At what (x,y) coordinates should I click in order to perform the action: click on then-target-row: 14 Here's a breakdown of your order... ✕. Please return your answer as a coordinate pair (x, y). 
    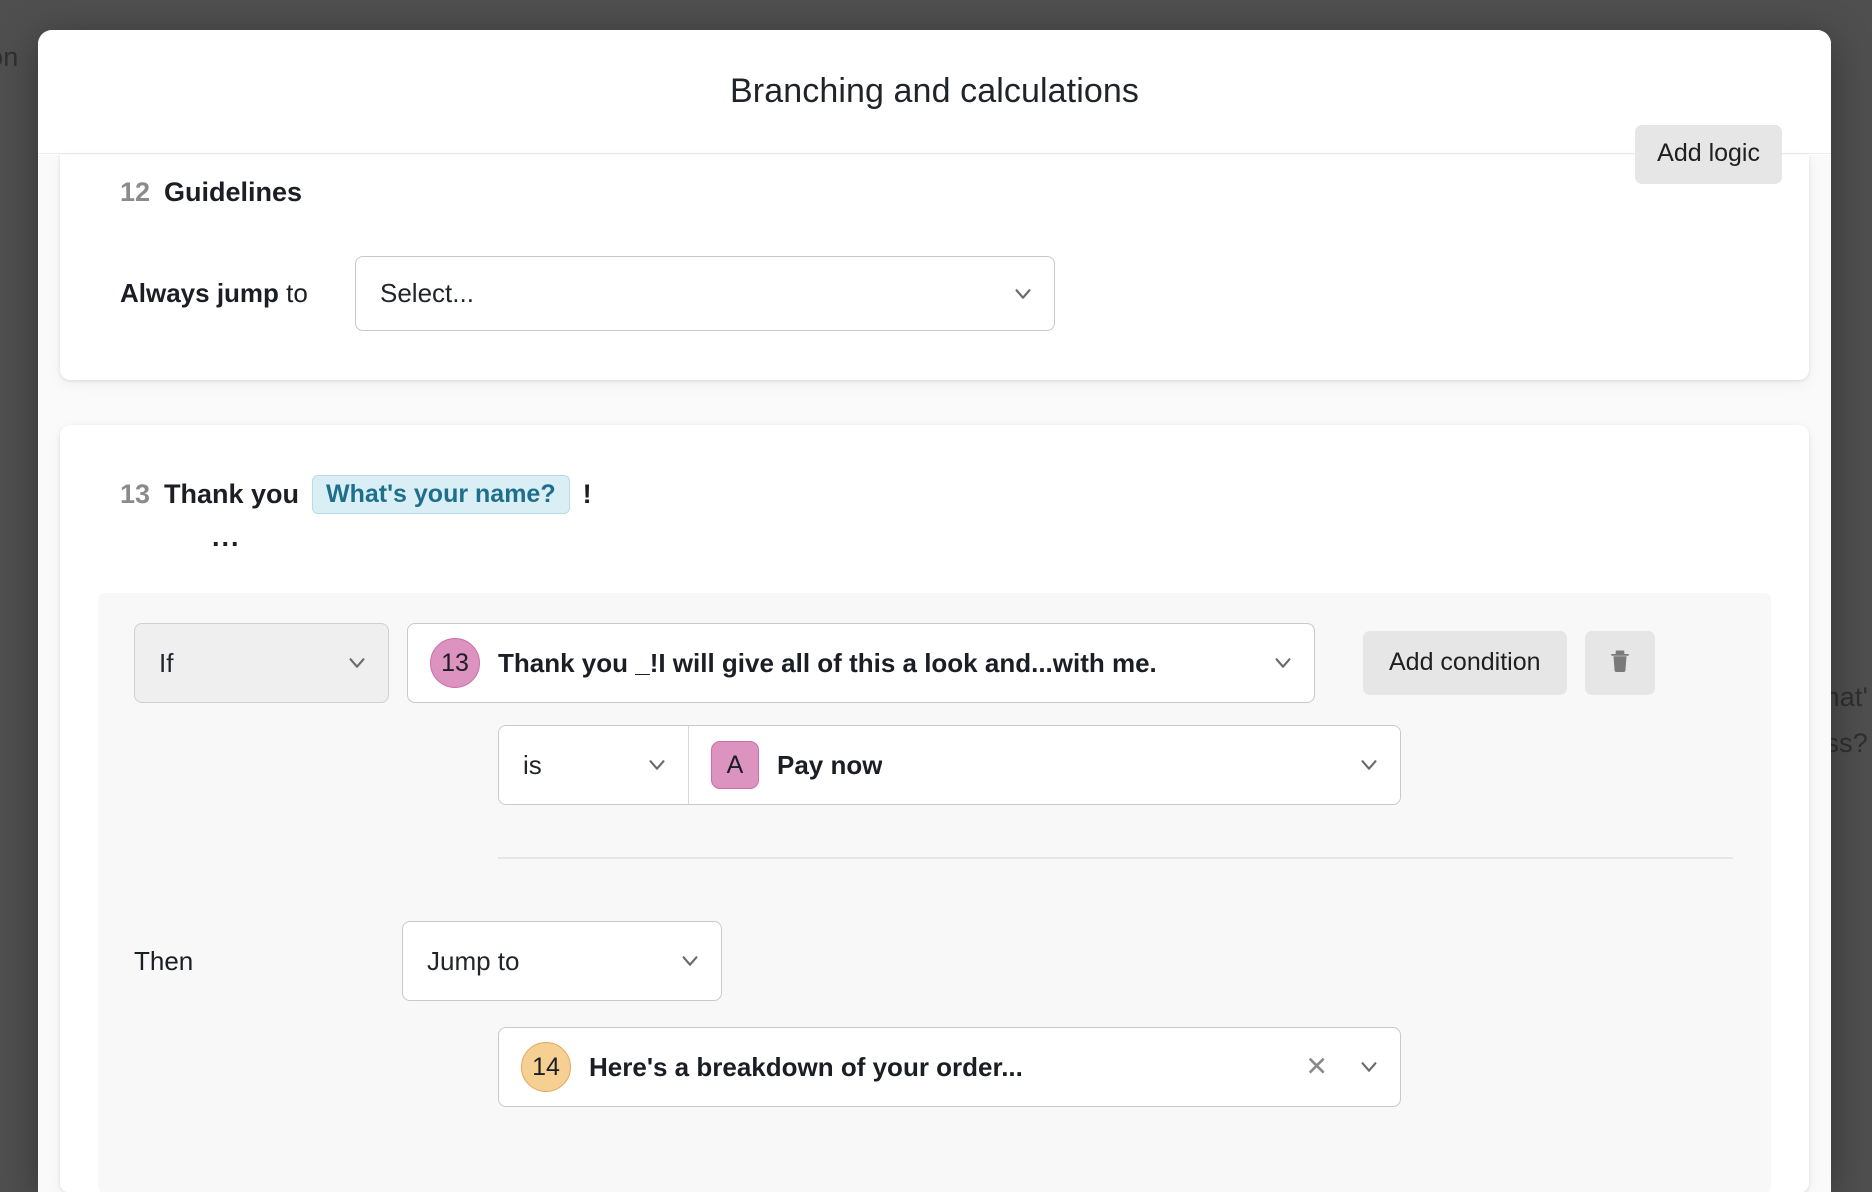
    Looking at the image, I should click on (934, 1067).